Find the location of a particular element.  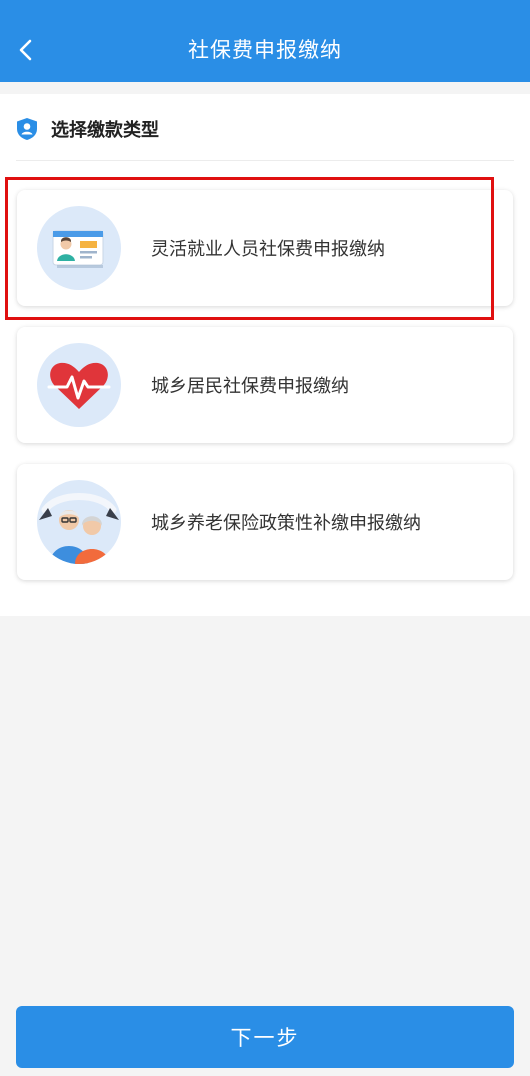

heartbeat-icon is located at coordinates (79, 385).